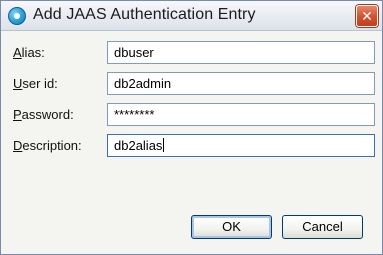 The image size is (383, 255). What do you see at coordinates (164, 145) in the screenshot?
I see `text-caret` at bounding box center [164, 145].